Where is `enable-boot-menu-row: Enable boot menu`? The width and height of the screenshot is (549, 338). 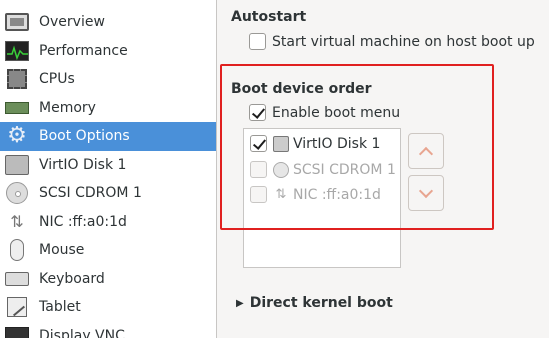 enable-boot-menu-row: Enable boot menu is located at coordinates (324, 112).